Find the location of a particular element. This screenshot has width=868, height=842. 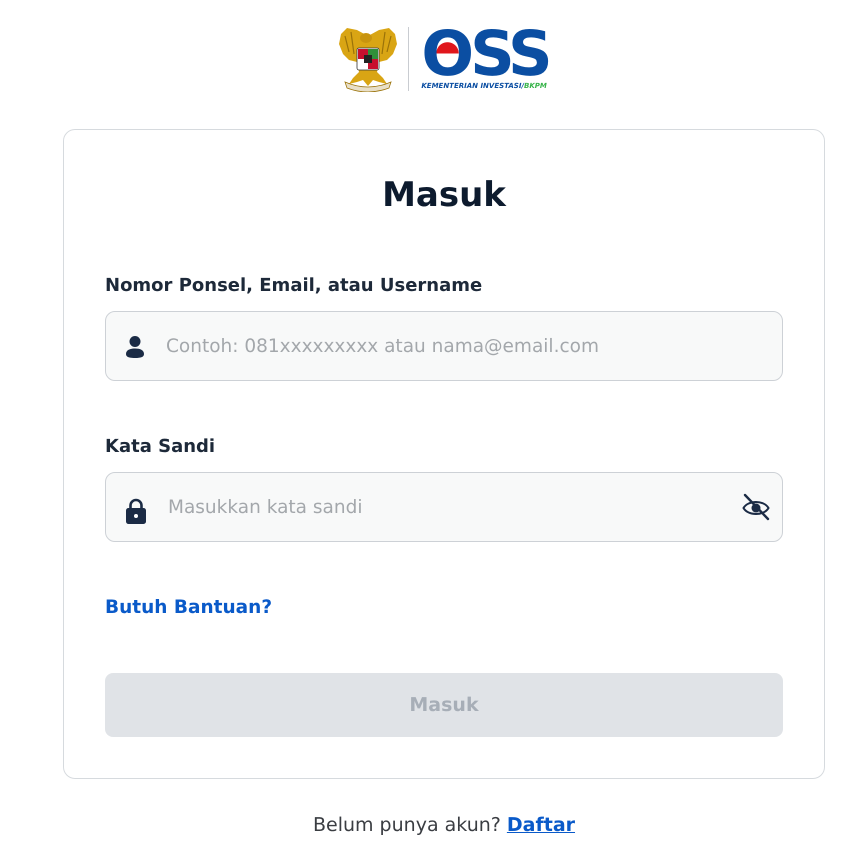

signup-prompt-text: Belum punya akun? is located at coordinates (406, 825).